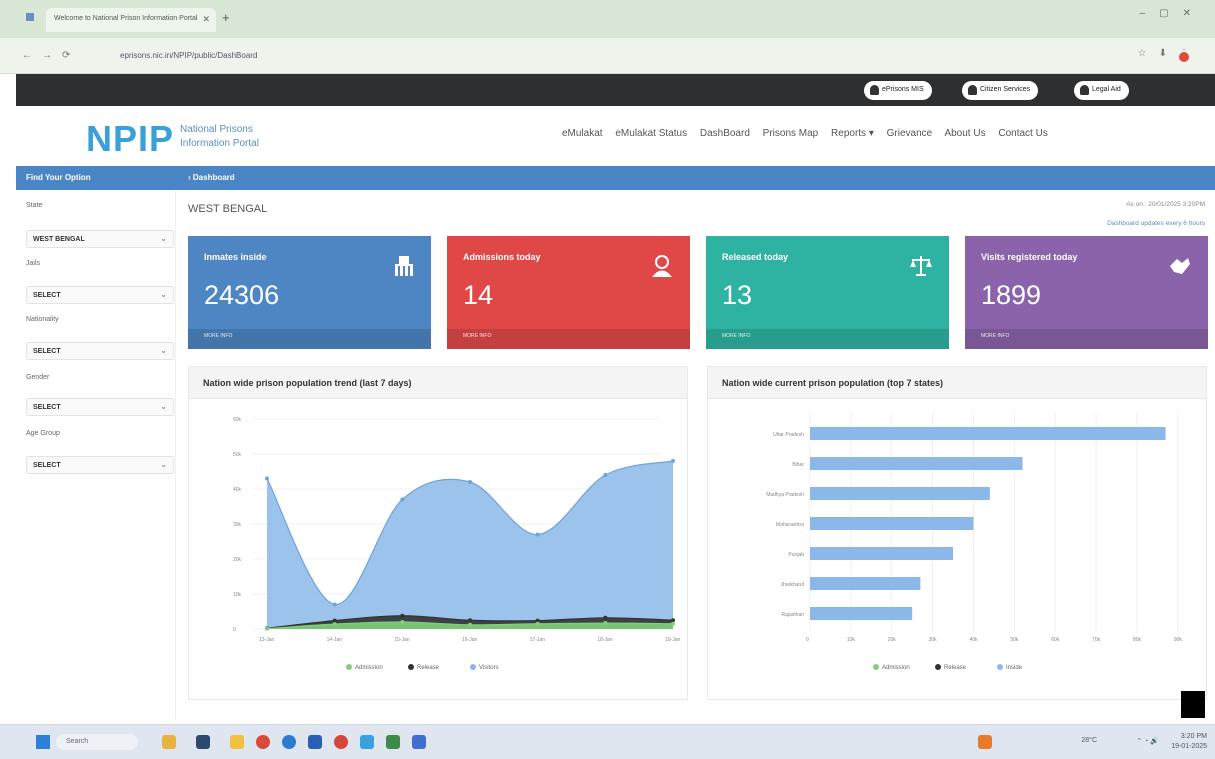 The height and width of the screenshot is (759, 1215). Describe the element at coordinates (169, 742) in the screenshot. I see `widgets-icon` at that location.